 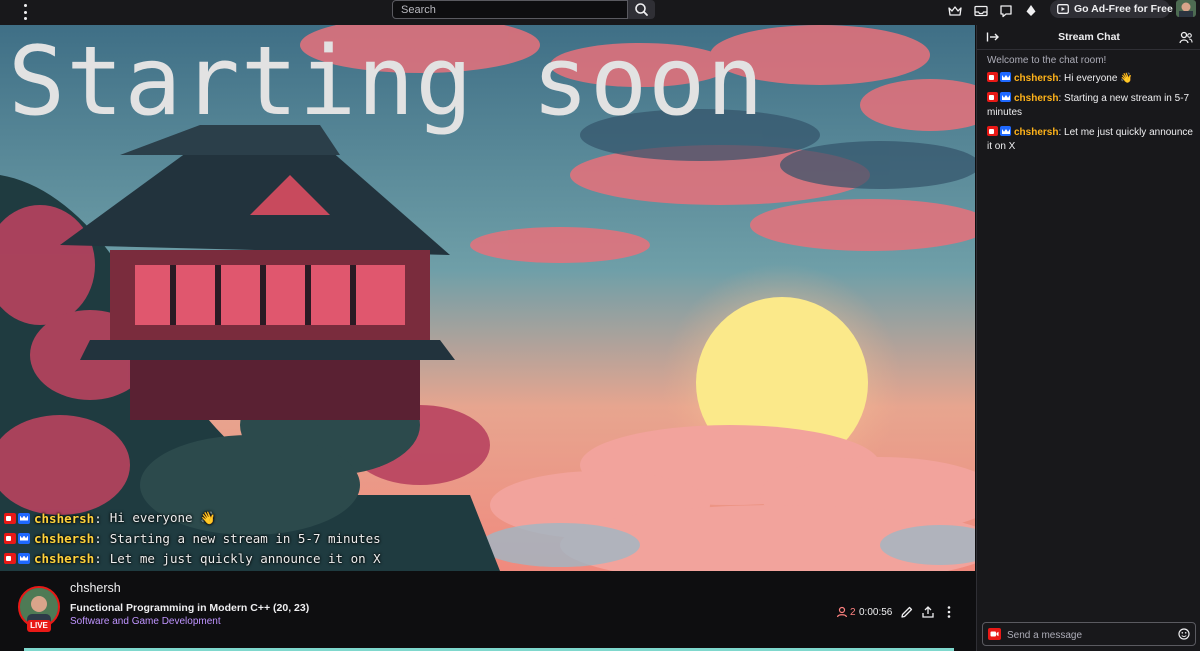 I want to click on overlay-chat-message: Let me just quickly announce it on X, so click(x=245, y=558).